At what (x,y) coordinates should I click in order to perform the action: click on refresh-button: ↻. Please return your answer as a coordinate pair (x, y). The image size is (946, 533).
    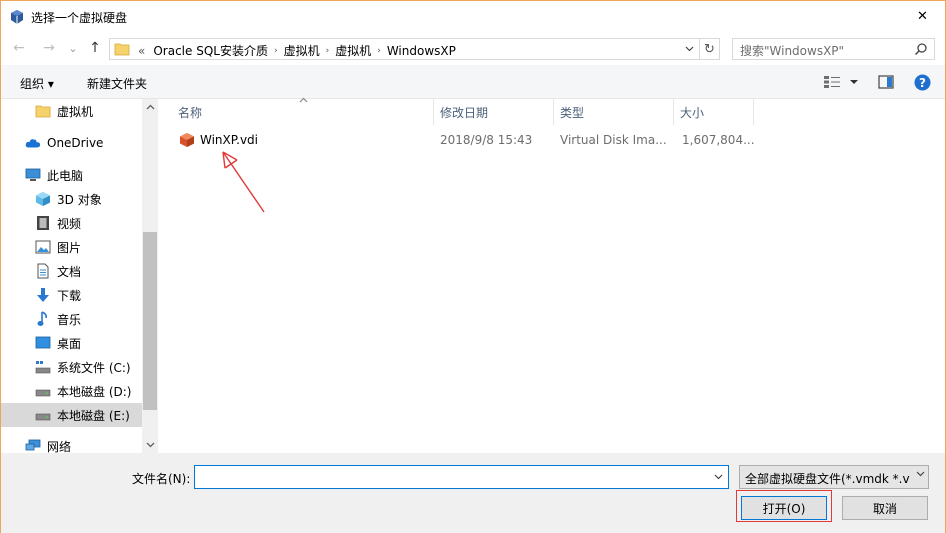
    Looking at the image, I should click on (709, 49).